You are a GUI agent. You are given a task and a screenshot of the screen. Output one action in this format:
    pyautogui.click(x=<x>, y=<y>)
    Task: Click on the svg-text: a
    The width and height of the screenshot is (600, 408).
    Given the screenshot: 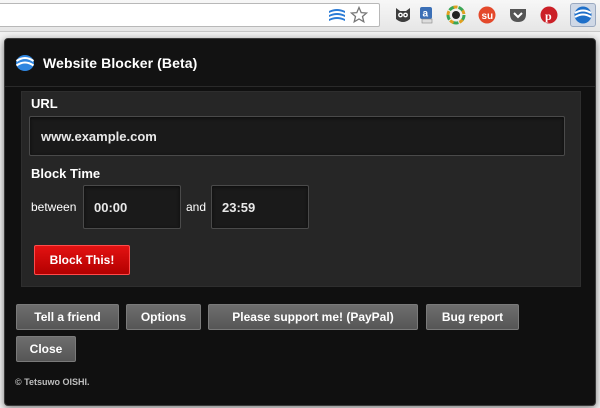 What is the action you would take?
    pyautogui.click(x=426, y=14)
    